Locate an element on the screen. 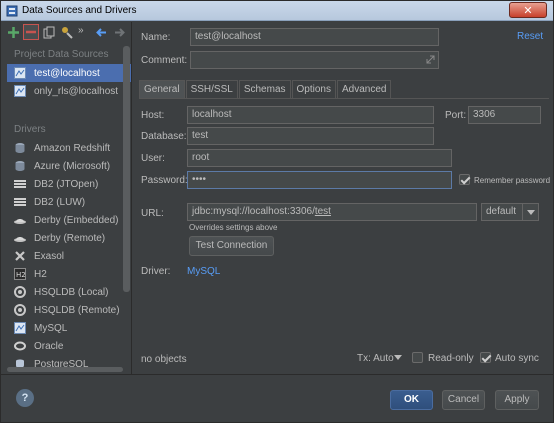 The image size is (554, 423). driver-link: MySQL is located at coordinates (203, 271).